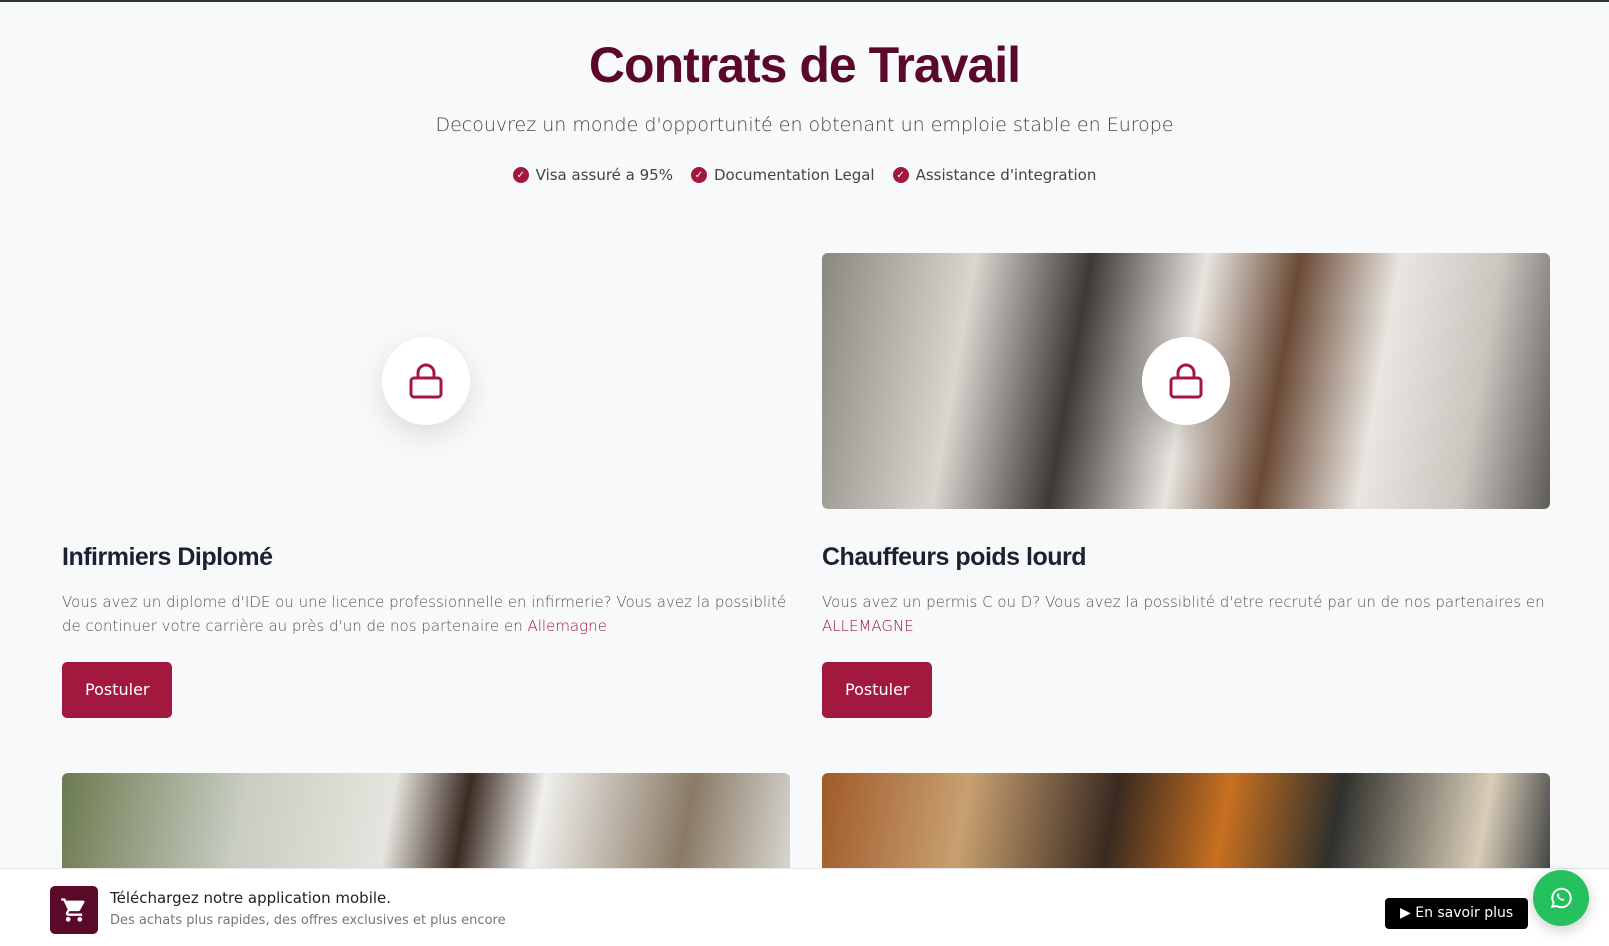 Image resolution: width=1609 pixels, height=946 pixels. I want to click on feature-label: Assistance d'integration, so click(1006, 175).